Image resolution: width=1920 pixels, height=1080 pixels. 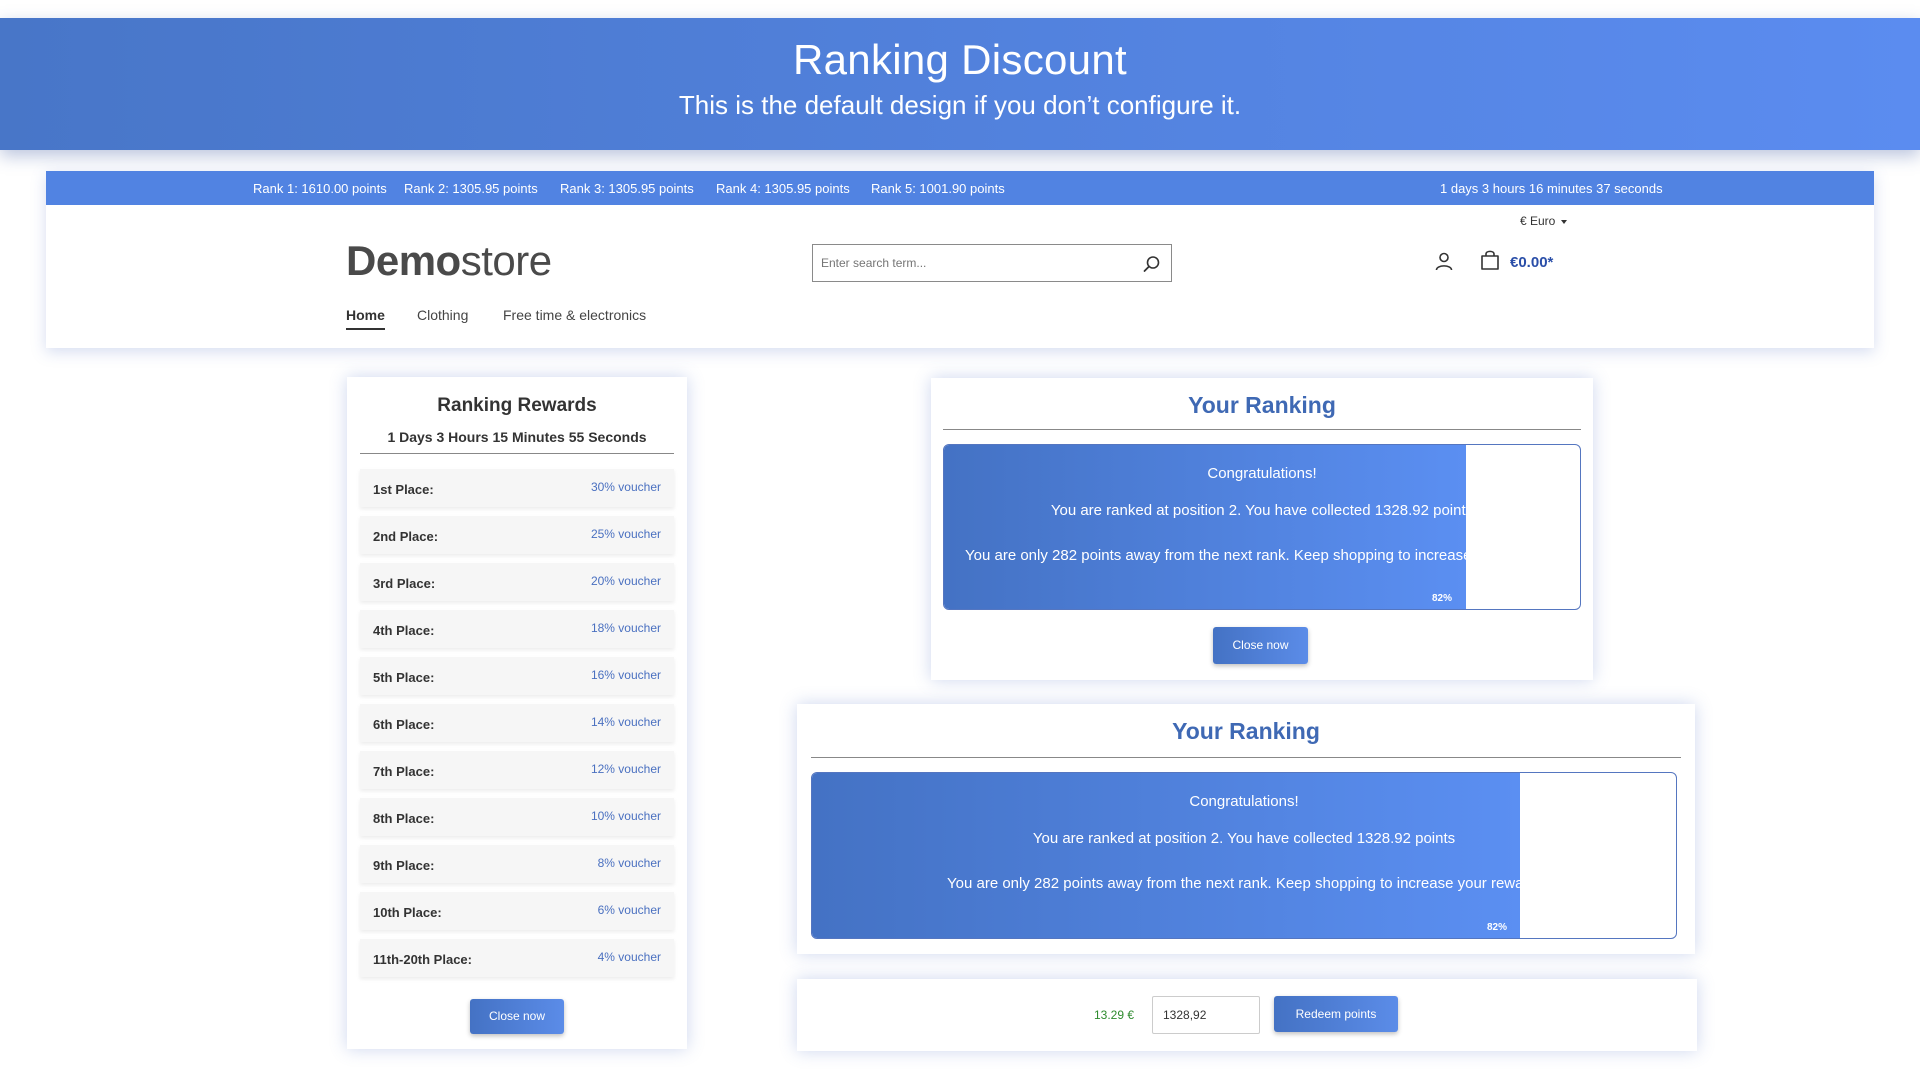 What do you see at coordinates (406, 536) in the screenshot?
I see `reward-place: 2nd Place:` at bounding box center [406, 536].